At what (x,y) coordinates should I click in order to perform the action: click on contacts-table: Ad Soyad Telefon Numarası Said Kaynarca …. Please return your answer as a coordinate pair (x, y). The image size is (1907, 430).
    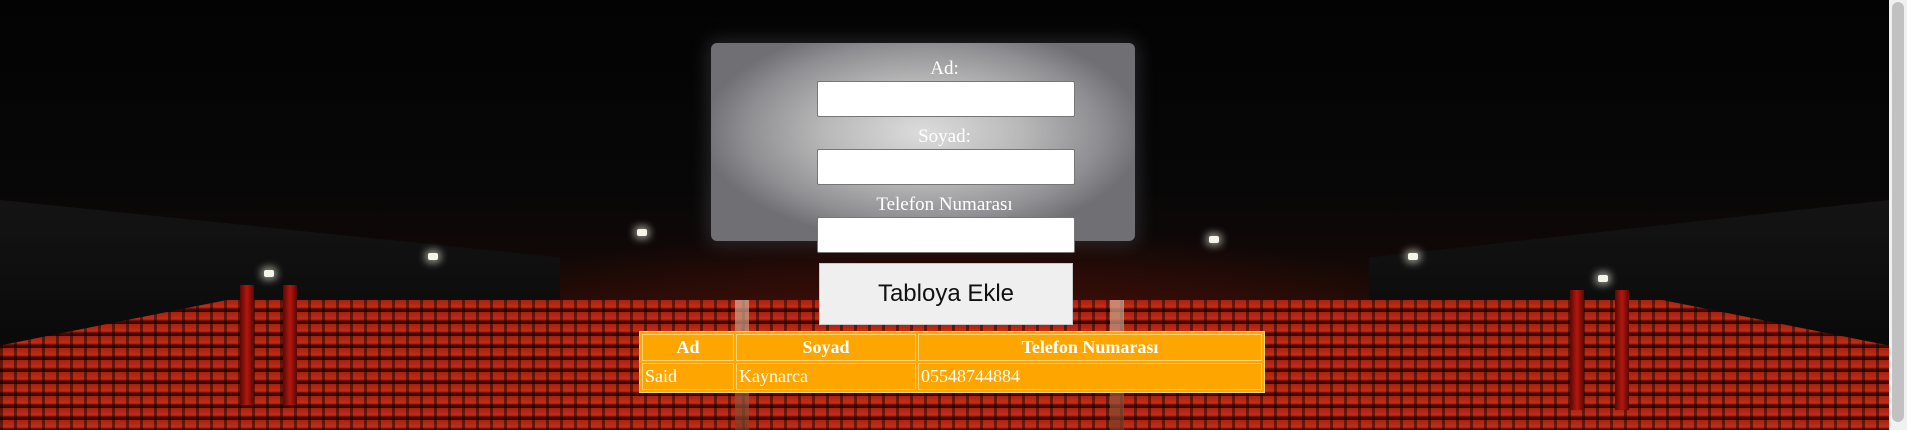
    Looking at the image, I should click on (952, 362).